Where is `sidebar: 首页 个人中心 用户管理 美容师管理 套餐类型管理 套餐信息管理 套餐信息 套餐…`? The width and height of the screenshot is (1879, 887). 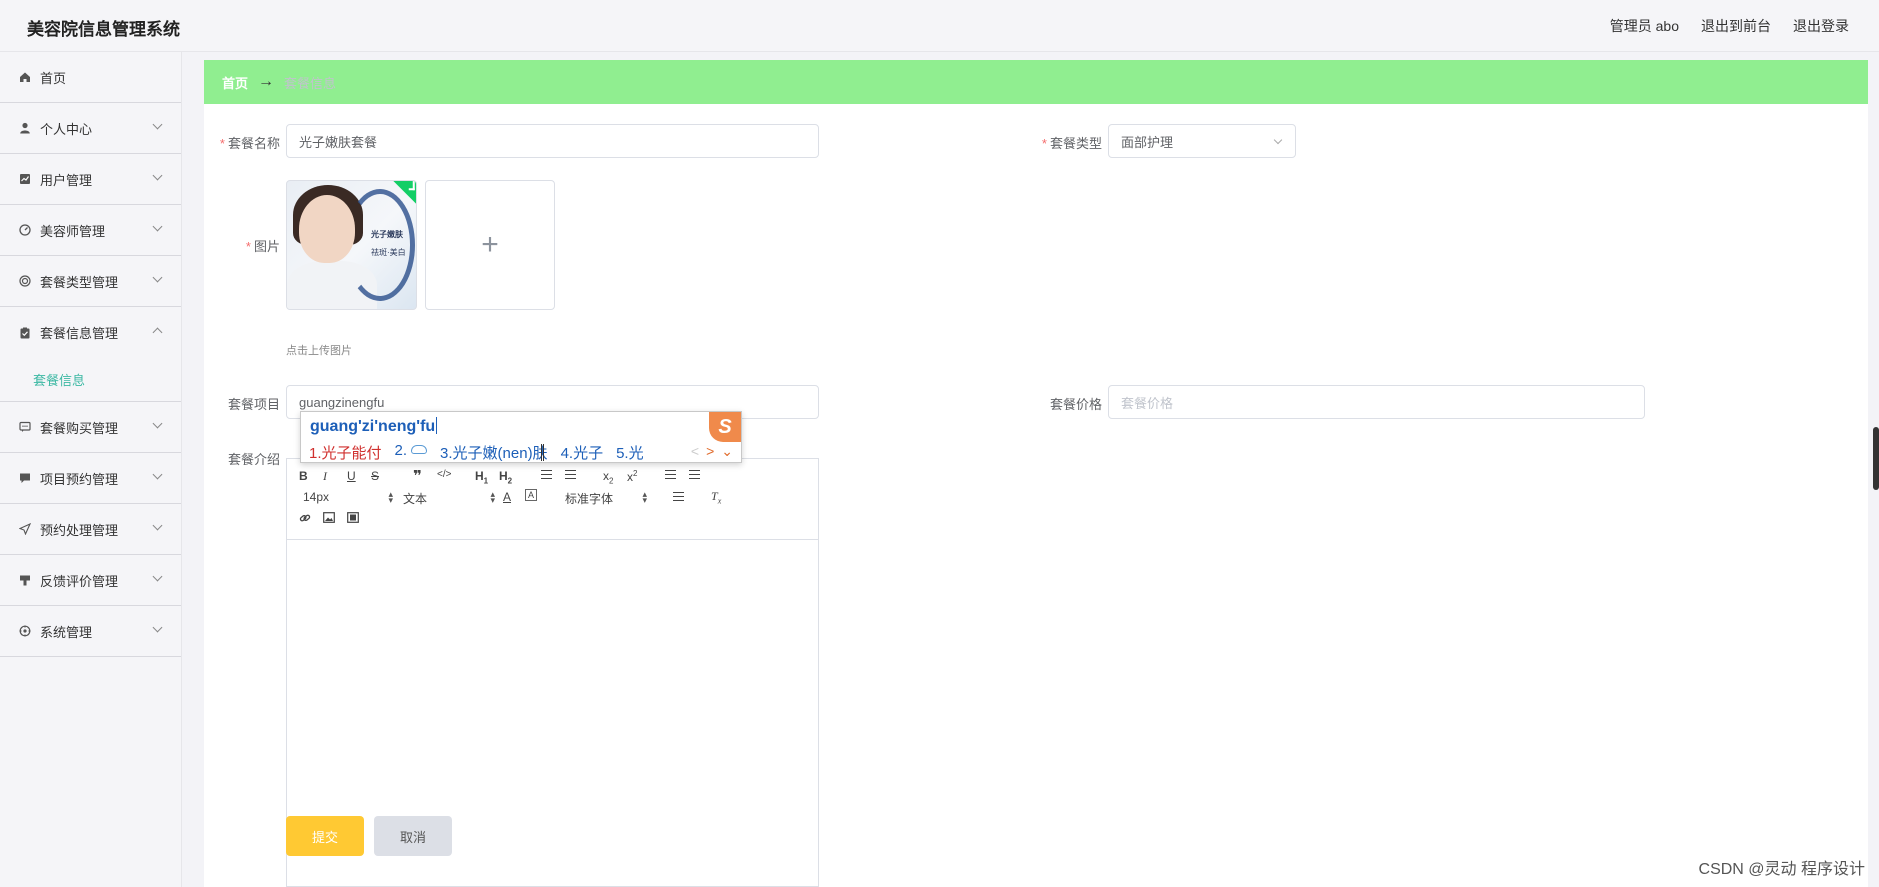 sidebar: 首页 个人中心 用户管理 美容师管理 套餐类型管理 套餐信息管理 套餐信息 套餐… is located at coordinates (91, 469).